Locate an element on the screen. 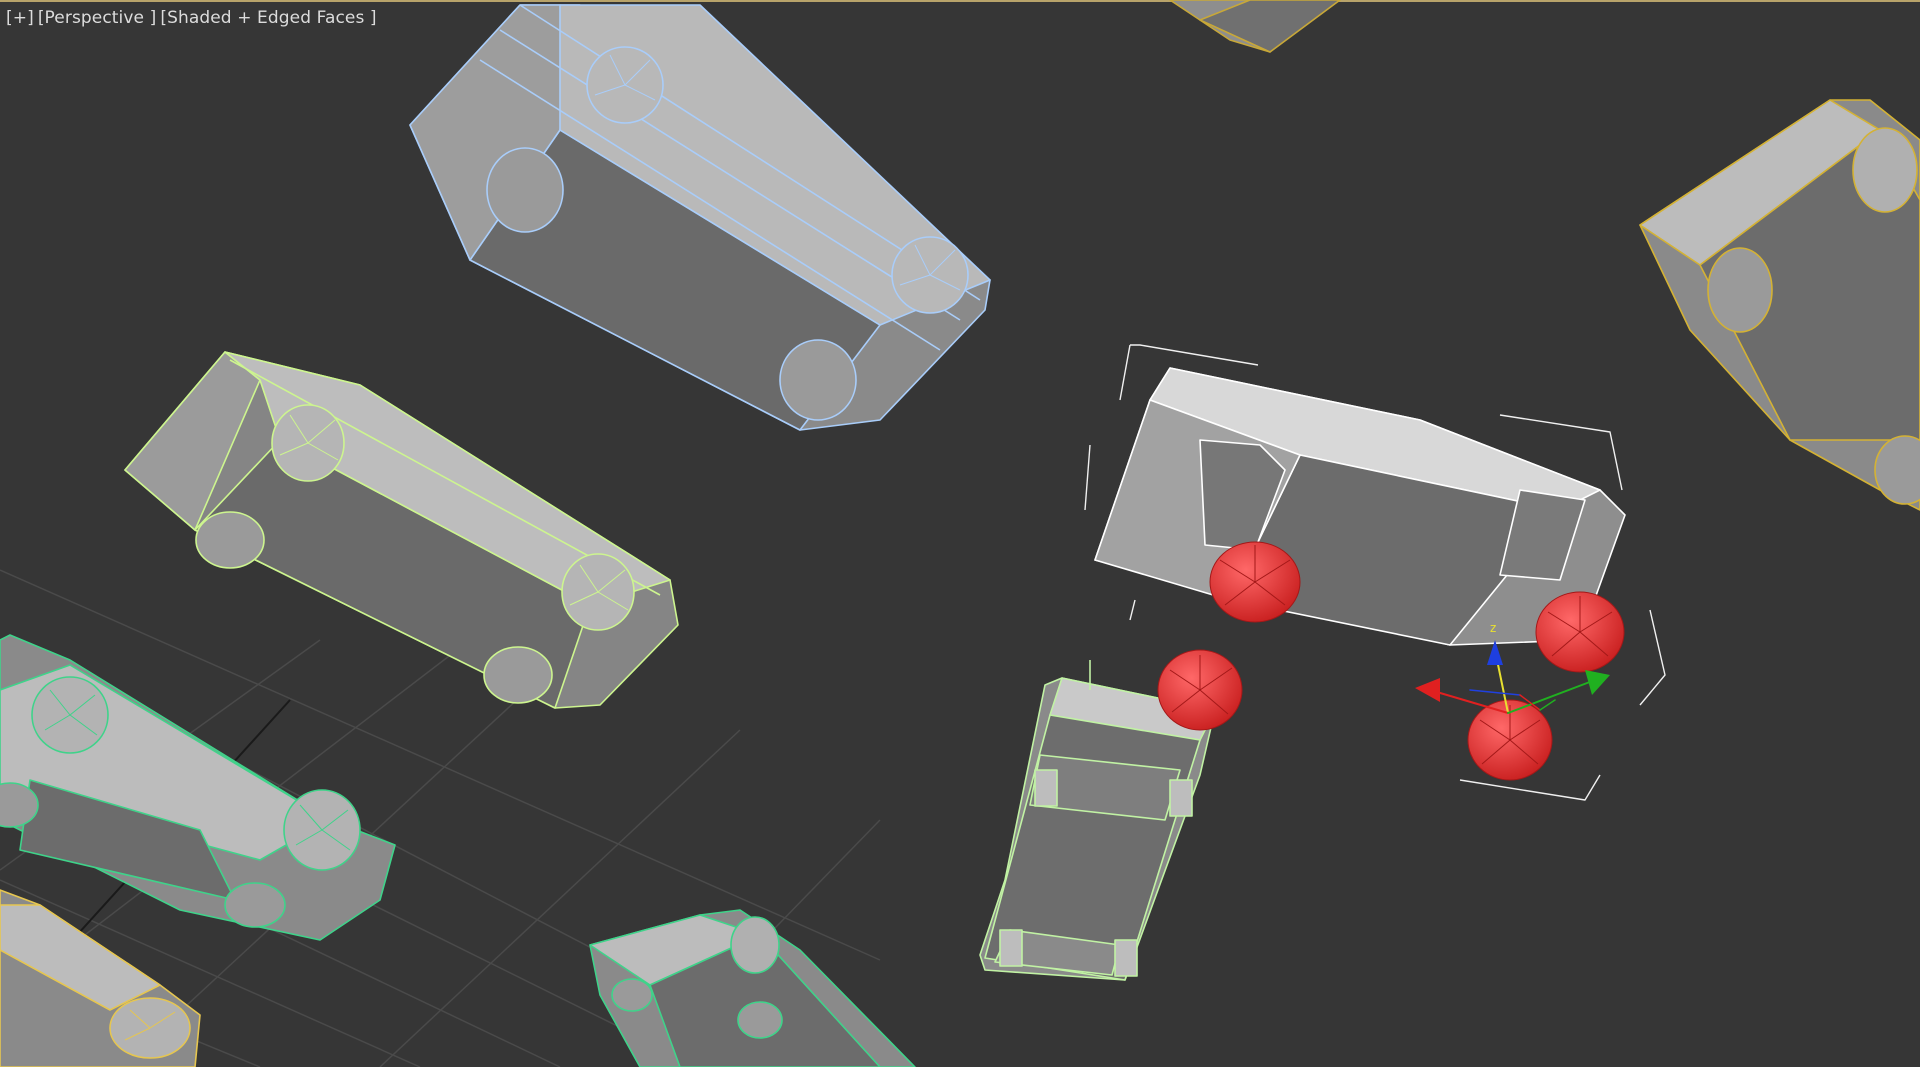  car-yellow-wire-bottom-left is located at coordinates (100, 978).